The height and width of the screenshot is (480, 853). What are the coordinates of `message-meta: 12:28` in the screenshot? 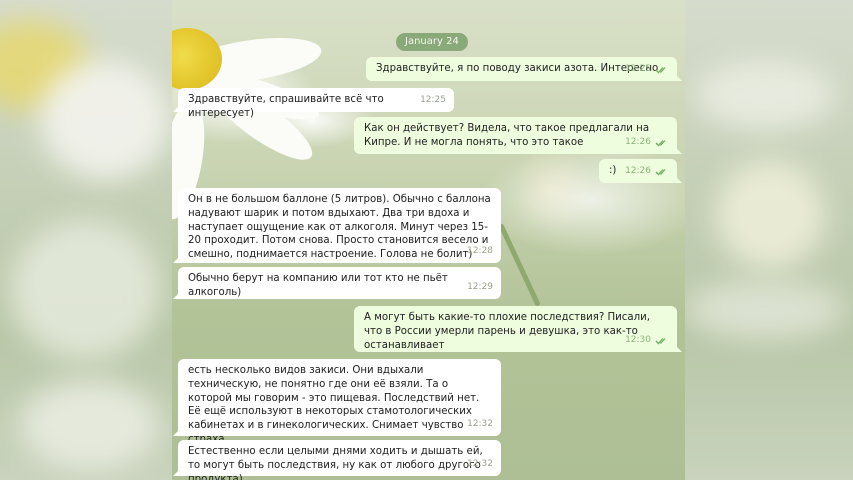 It's located at (480, 252).